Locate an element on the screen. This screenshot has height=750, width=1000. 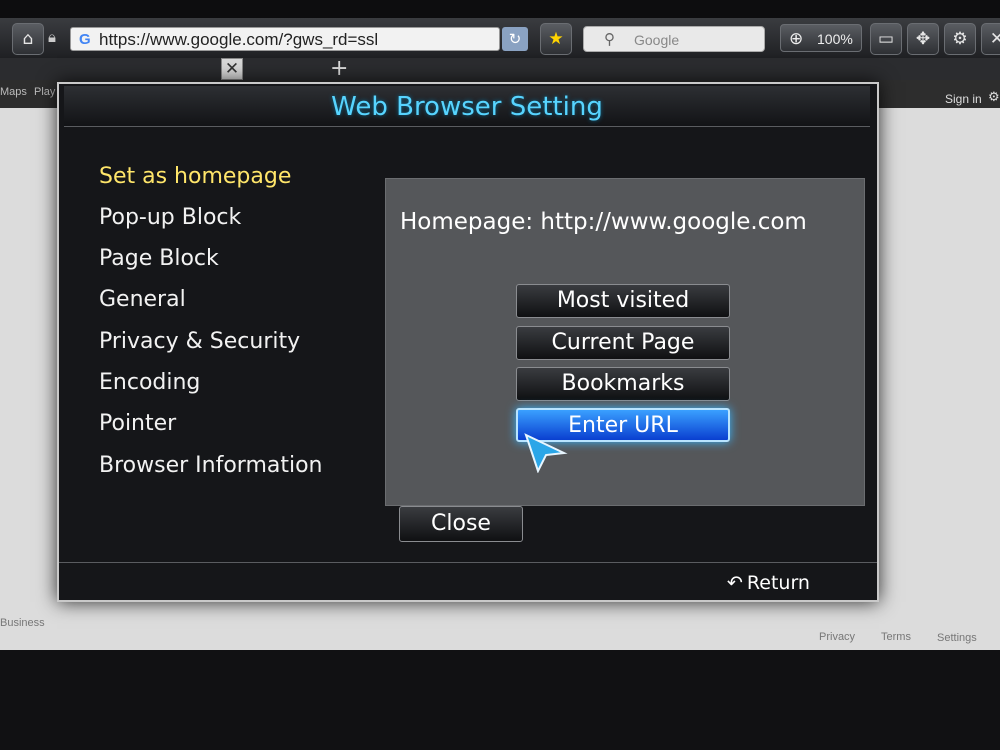
homepage-label: Homepage: http://www.google.com is located at coordinates (603, 222).